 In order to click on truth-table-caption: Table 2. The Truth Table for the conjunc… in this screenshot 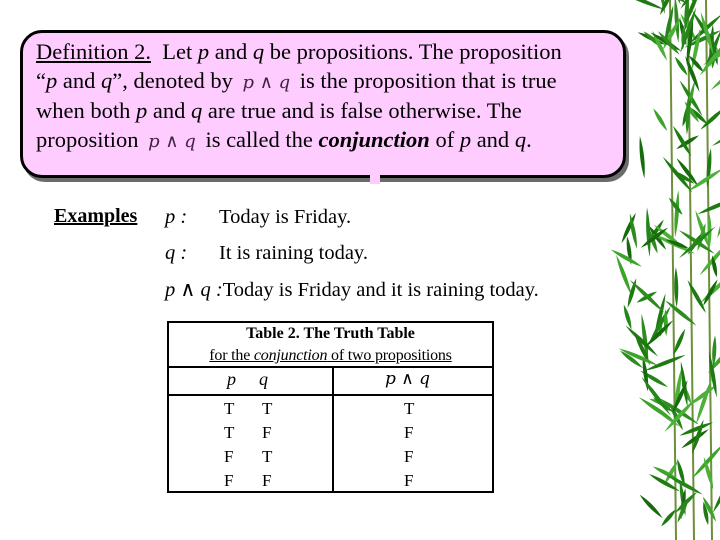, I will do `click(330, 344)`.